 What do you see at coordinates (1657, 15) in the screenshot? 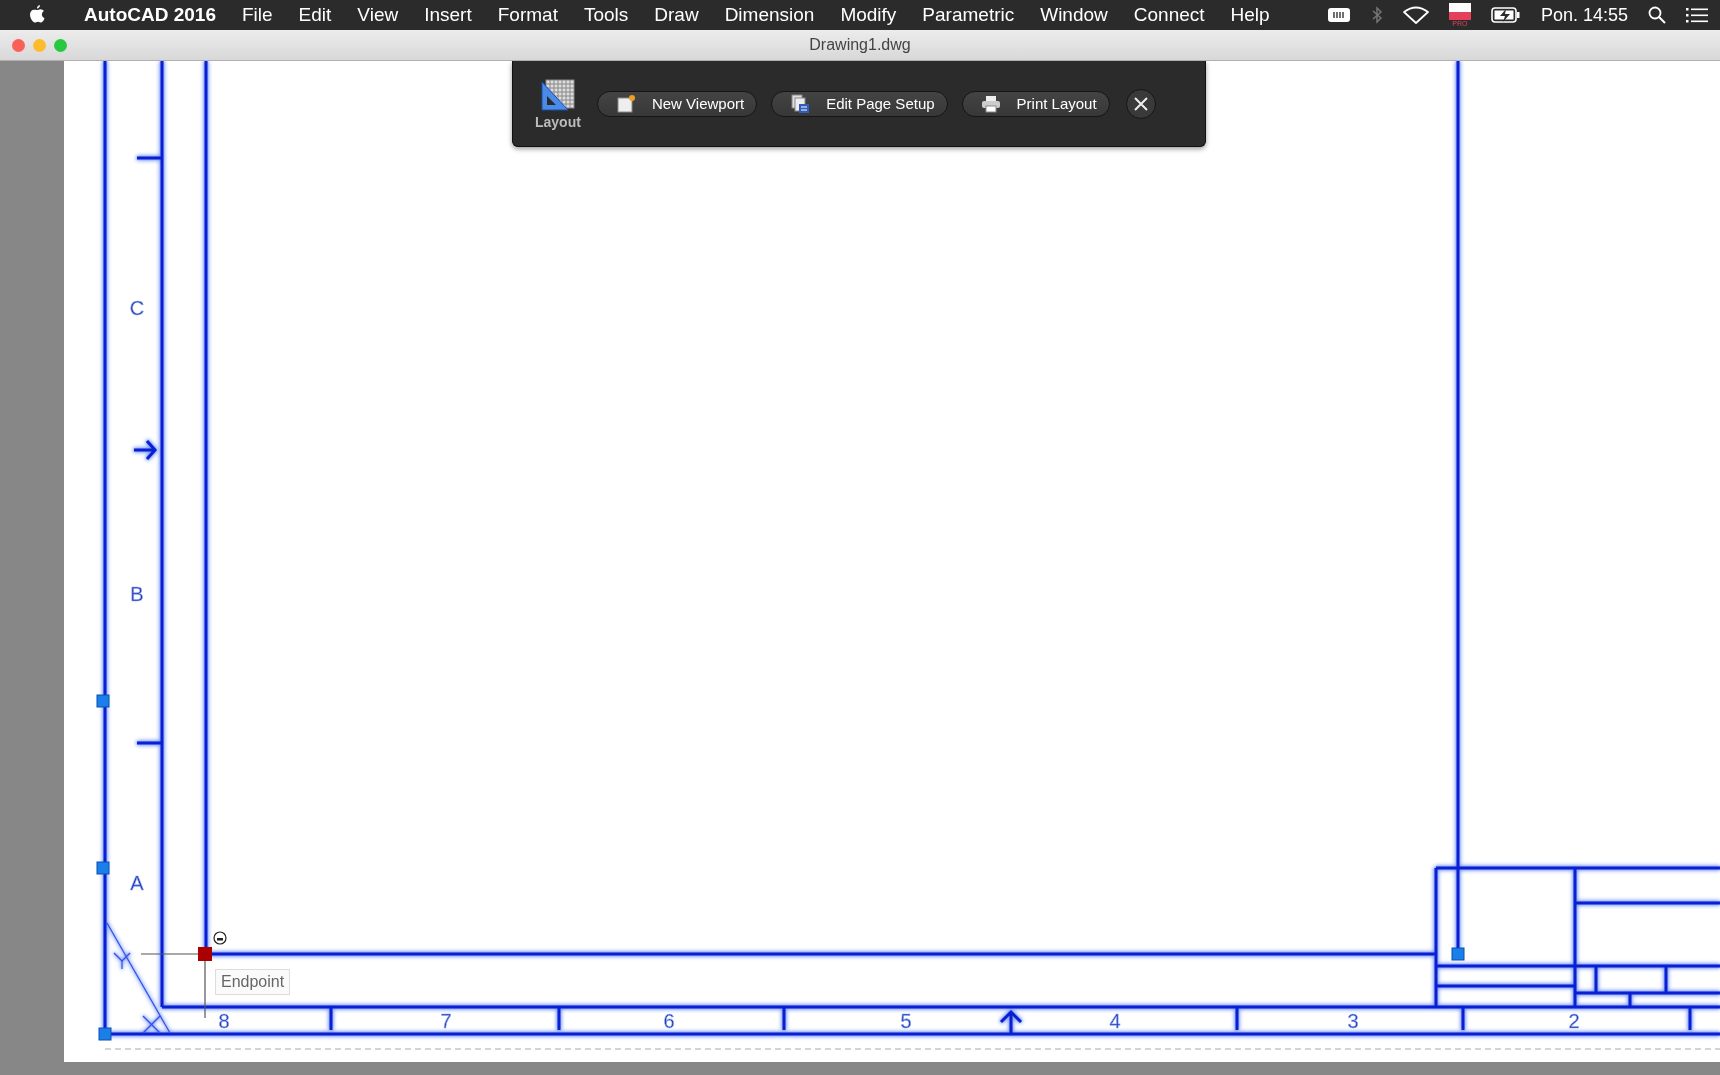
I see `search-icon` at bounding box center [1657, 15].